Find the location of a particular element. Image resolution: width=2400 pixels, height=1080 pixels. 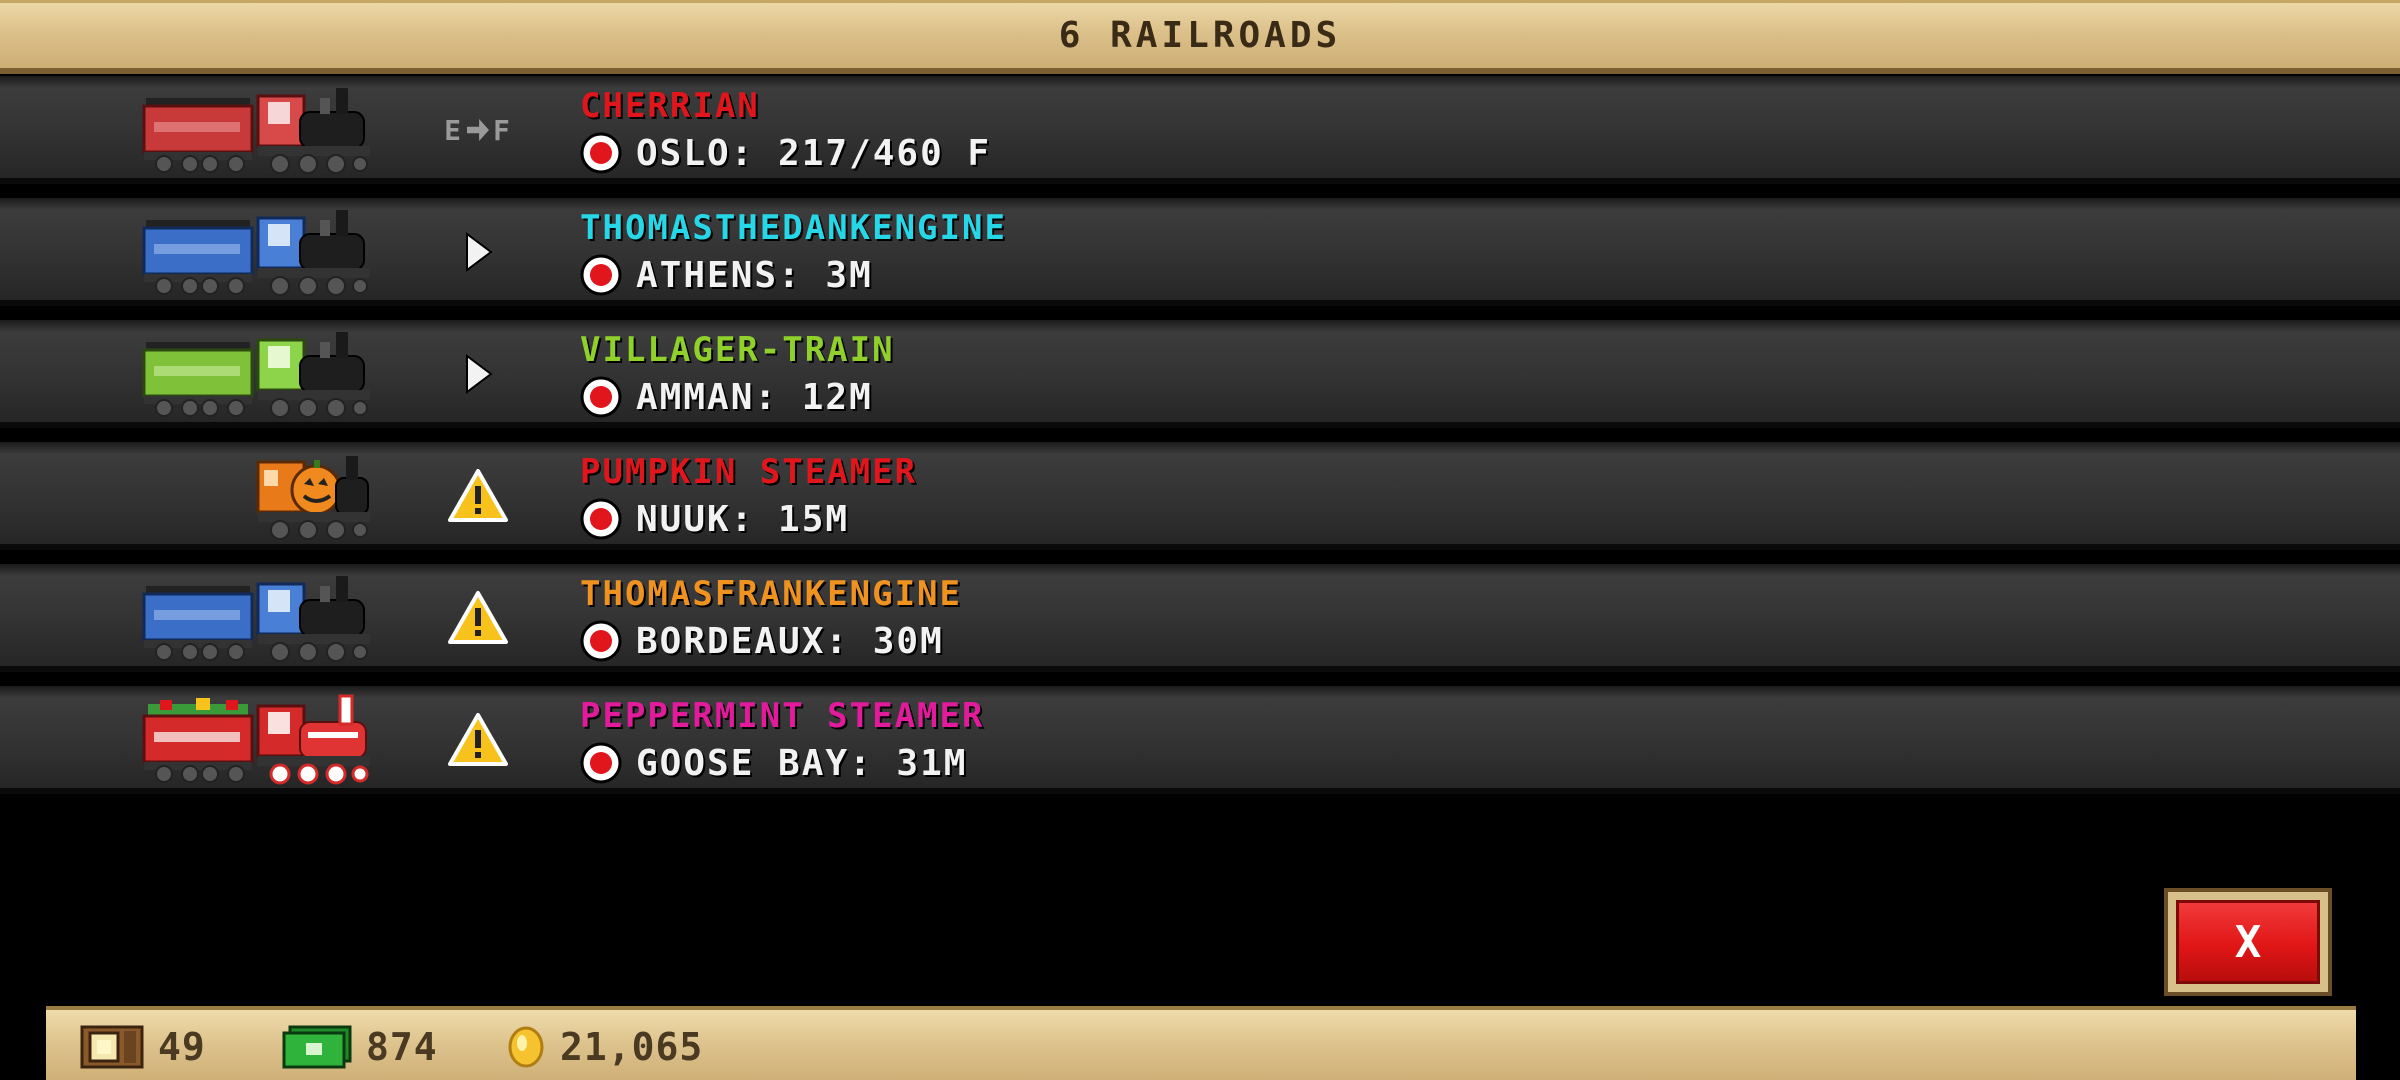

destination-line: BORDEAUX: 30M is located at coordinates (762, 641).